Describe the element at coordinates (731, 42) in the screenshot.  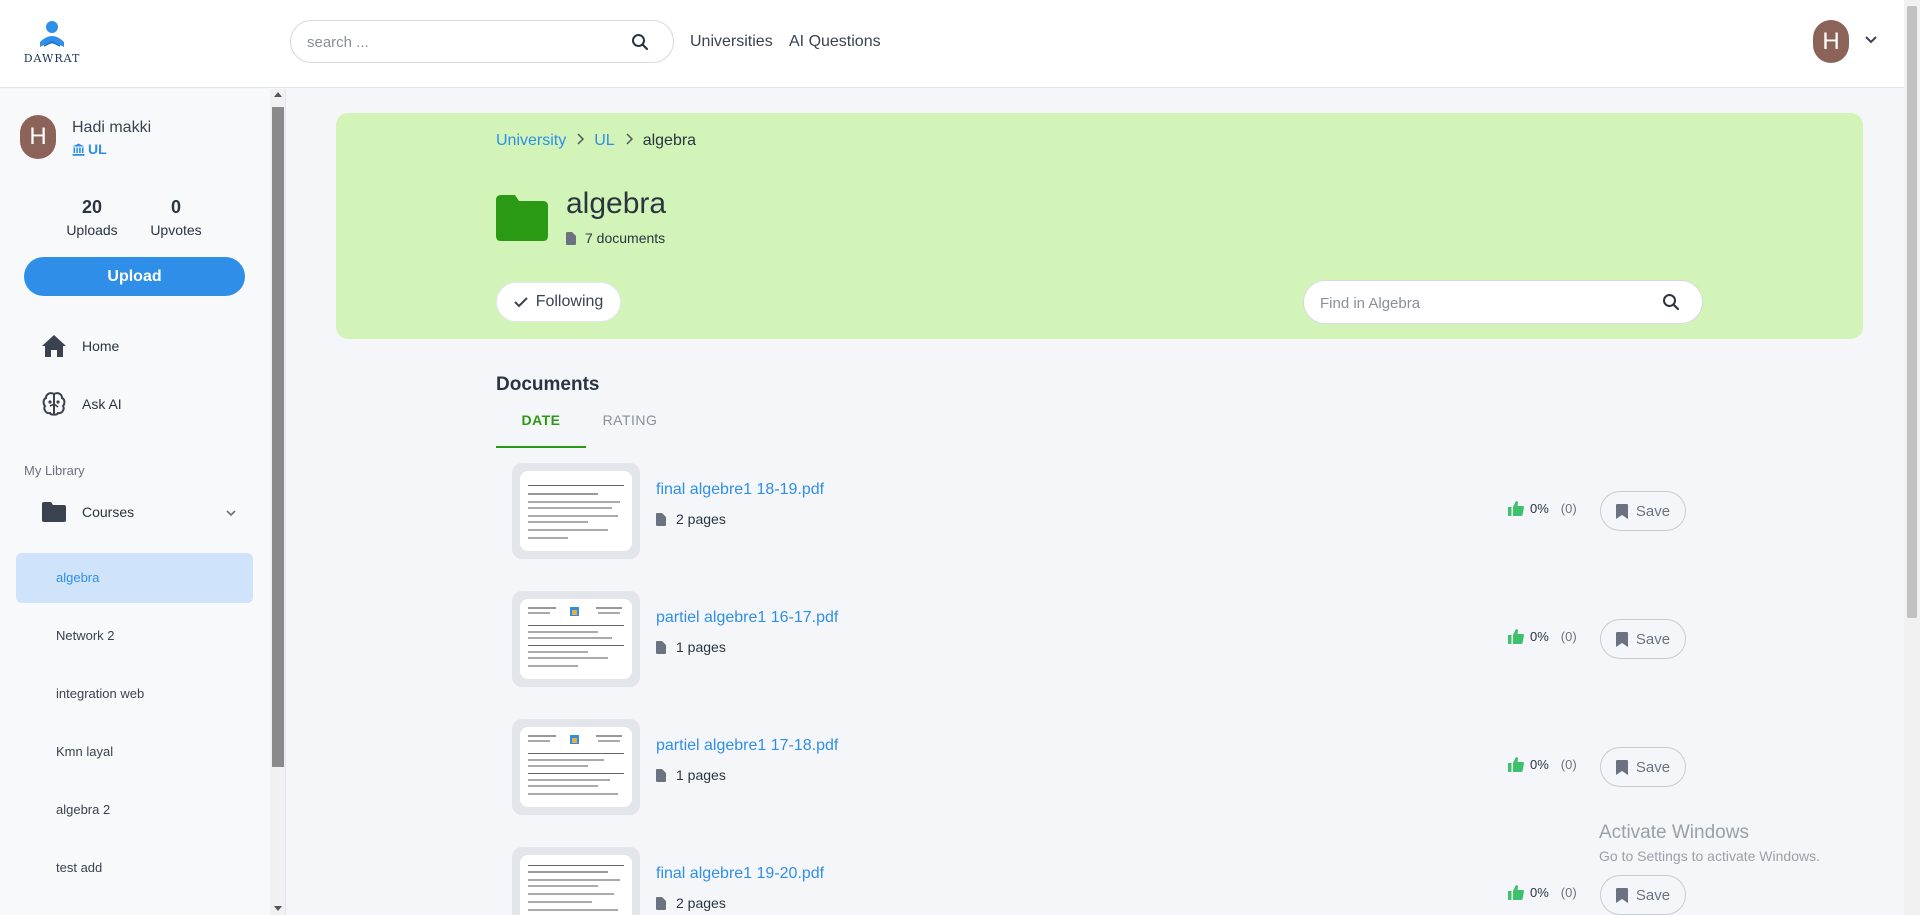
I see `nav-universities: Universities` at that location.